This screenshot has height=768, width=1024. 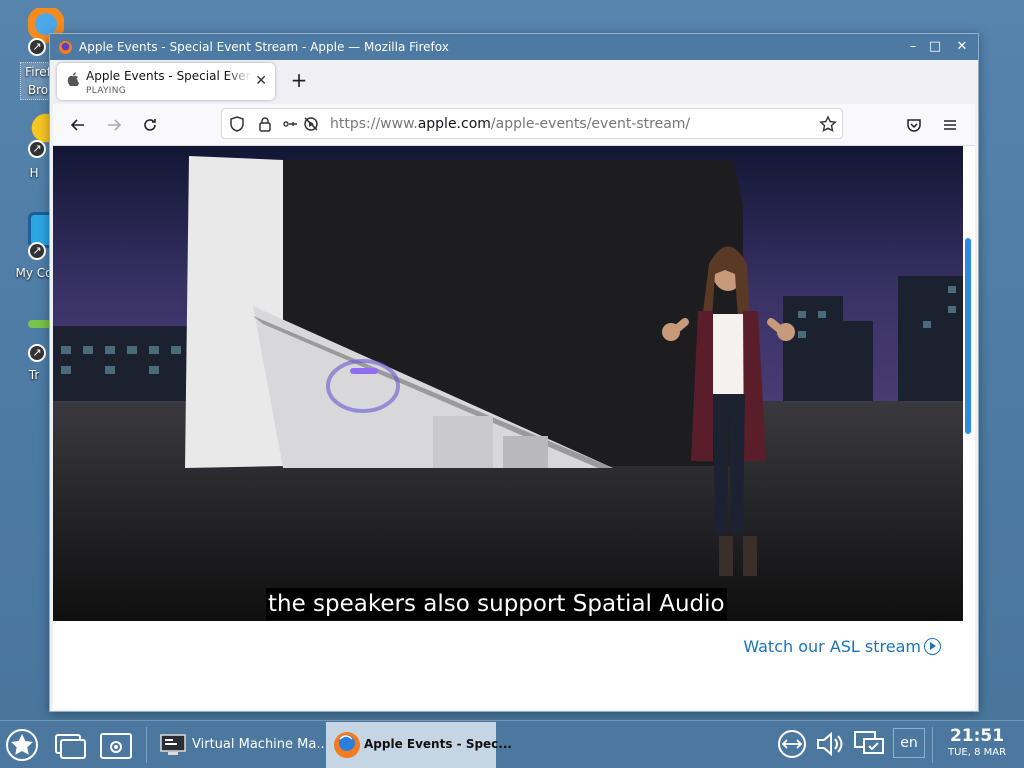 What do you see at coordinates (70, 745) in the screenshot?
I see `show-desktop-icon` at bounding box center [70, 745].